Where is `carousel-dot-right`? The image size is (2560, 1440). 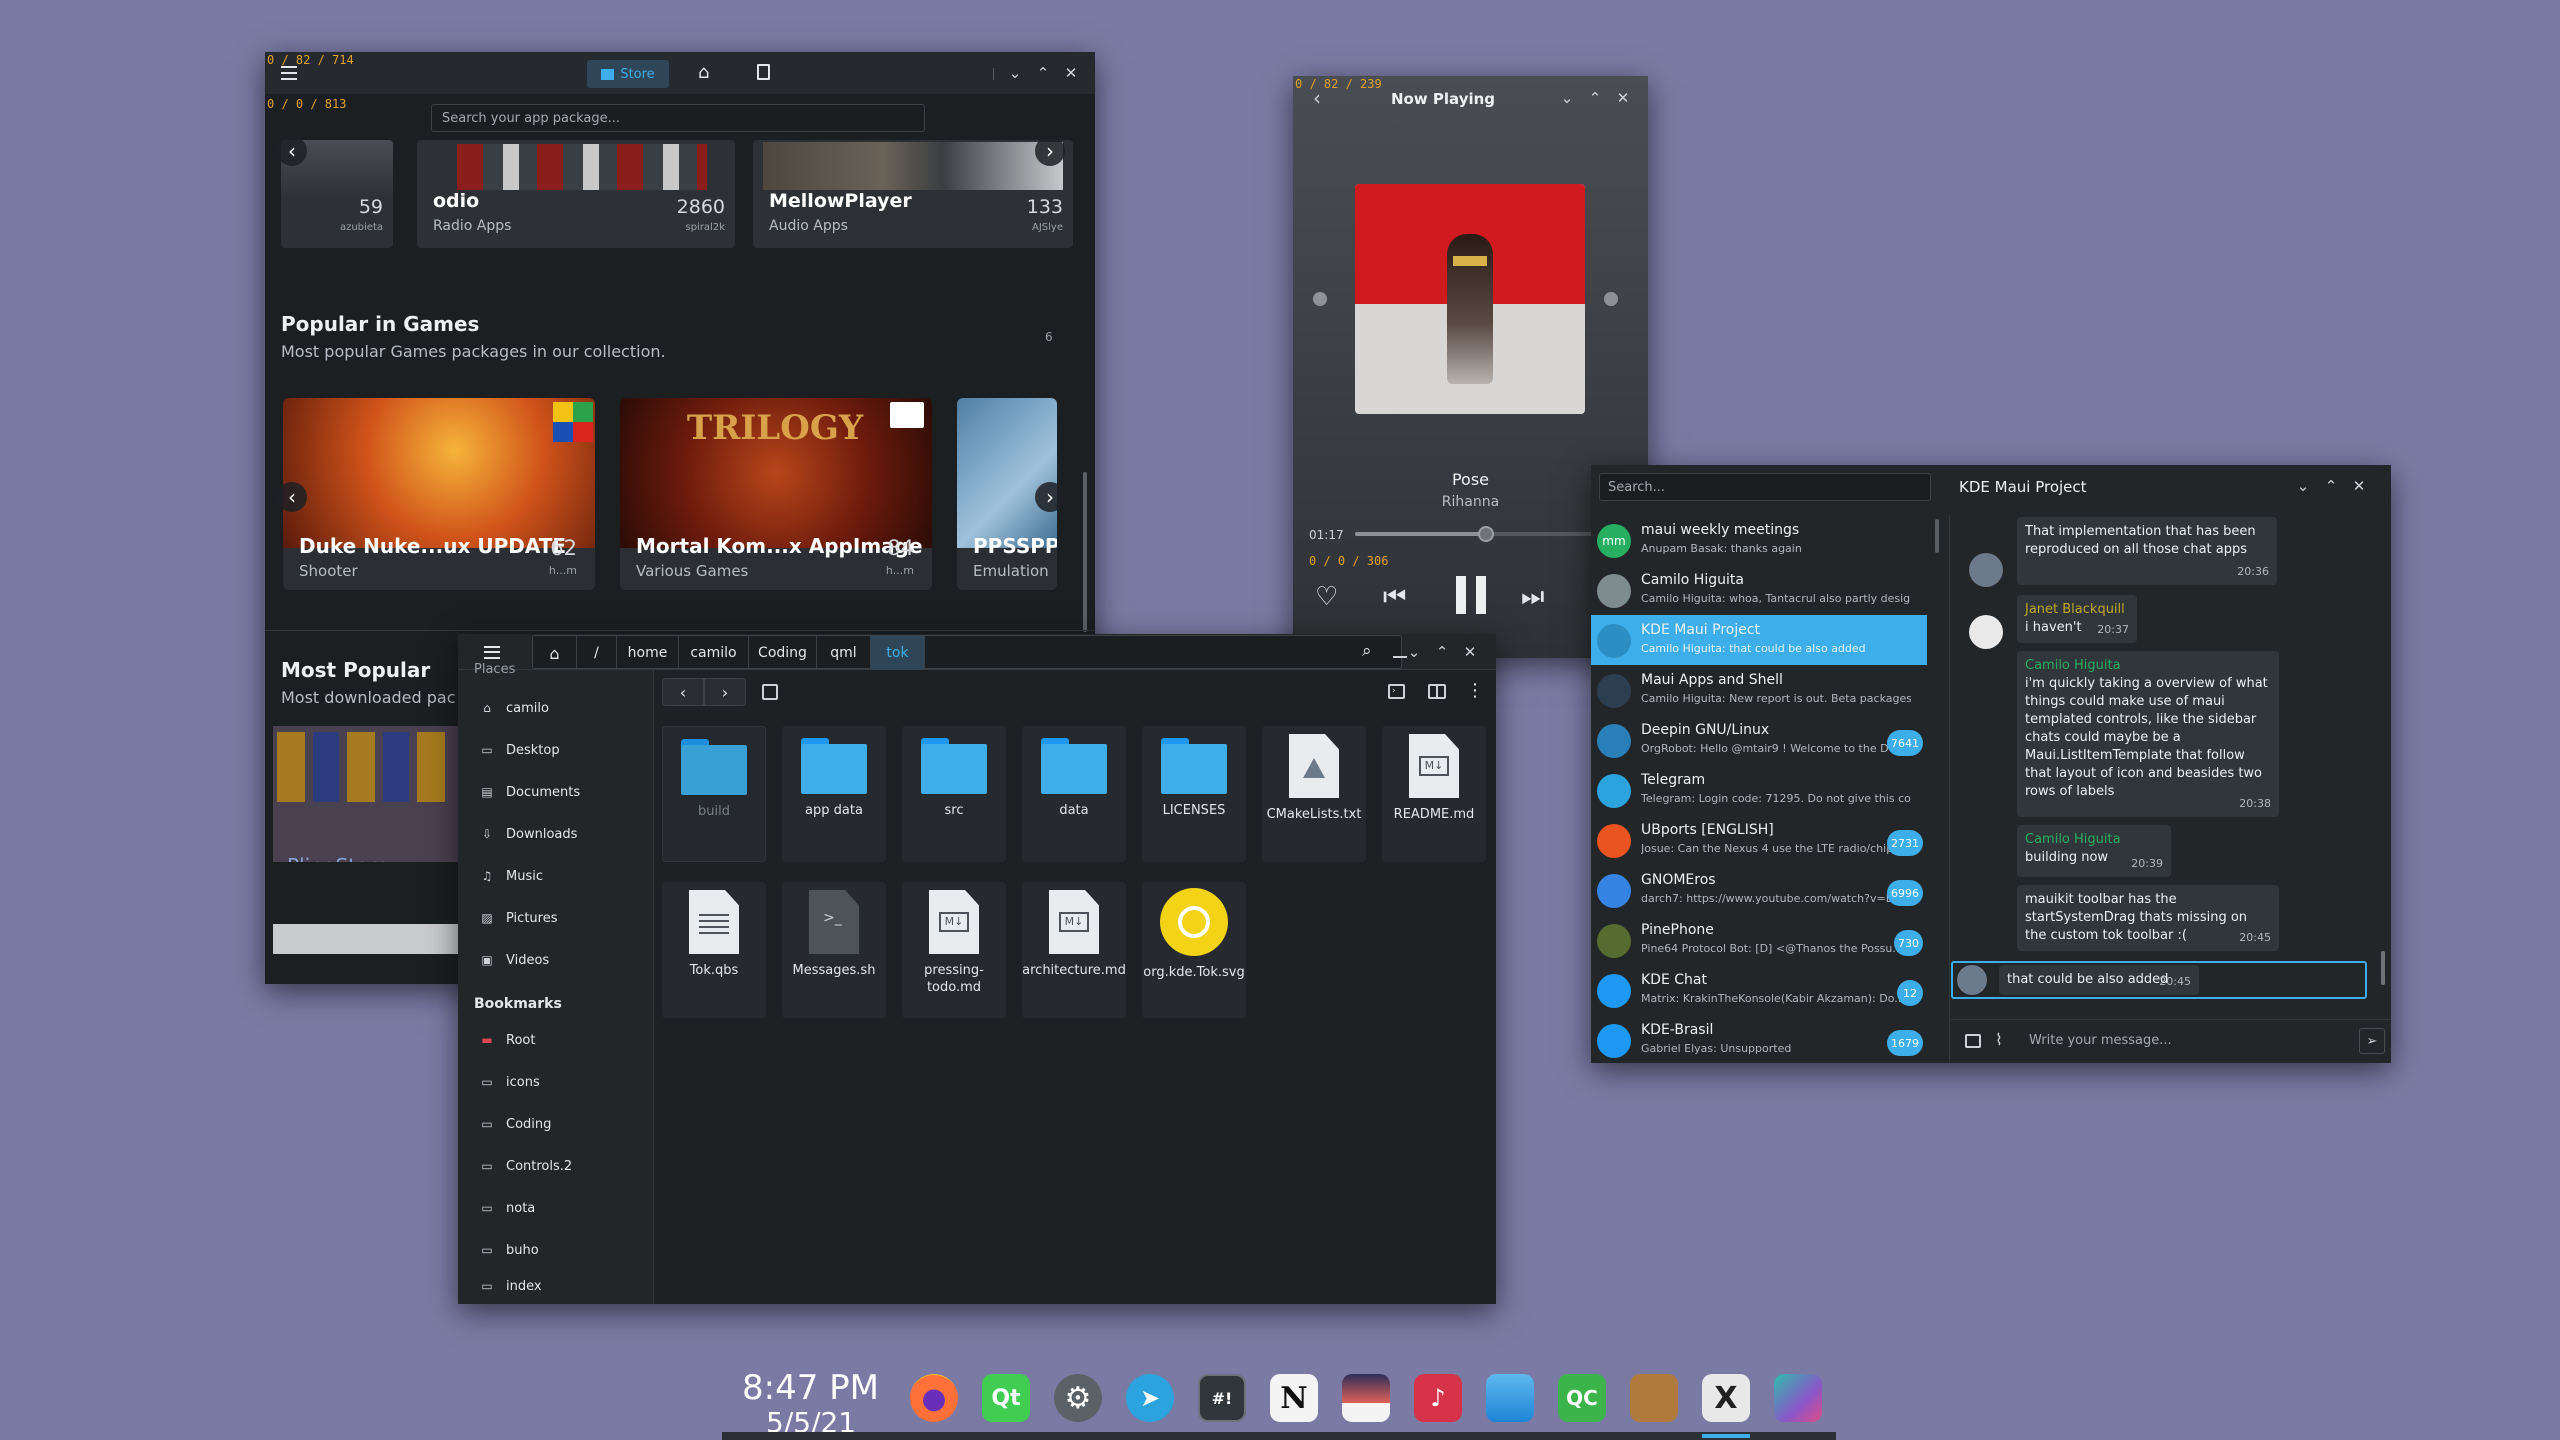 carousel-dot-right is located at coordinates (1611, 299).